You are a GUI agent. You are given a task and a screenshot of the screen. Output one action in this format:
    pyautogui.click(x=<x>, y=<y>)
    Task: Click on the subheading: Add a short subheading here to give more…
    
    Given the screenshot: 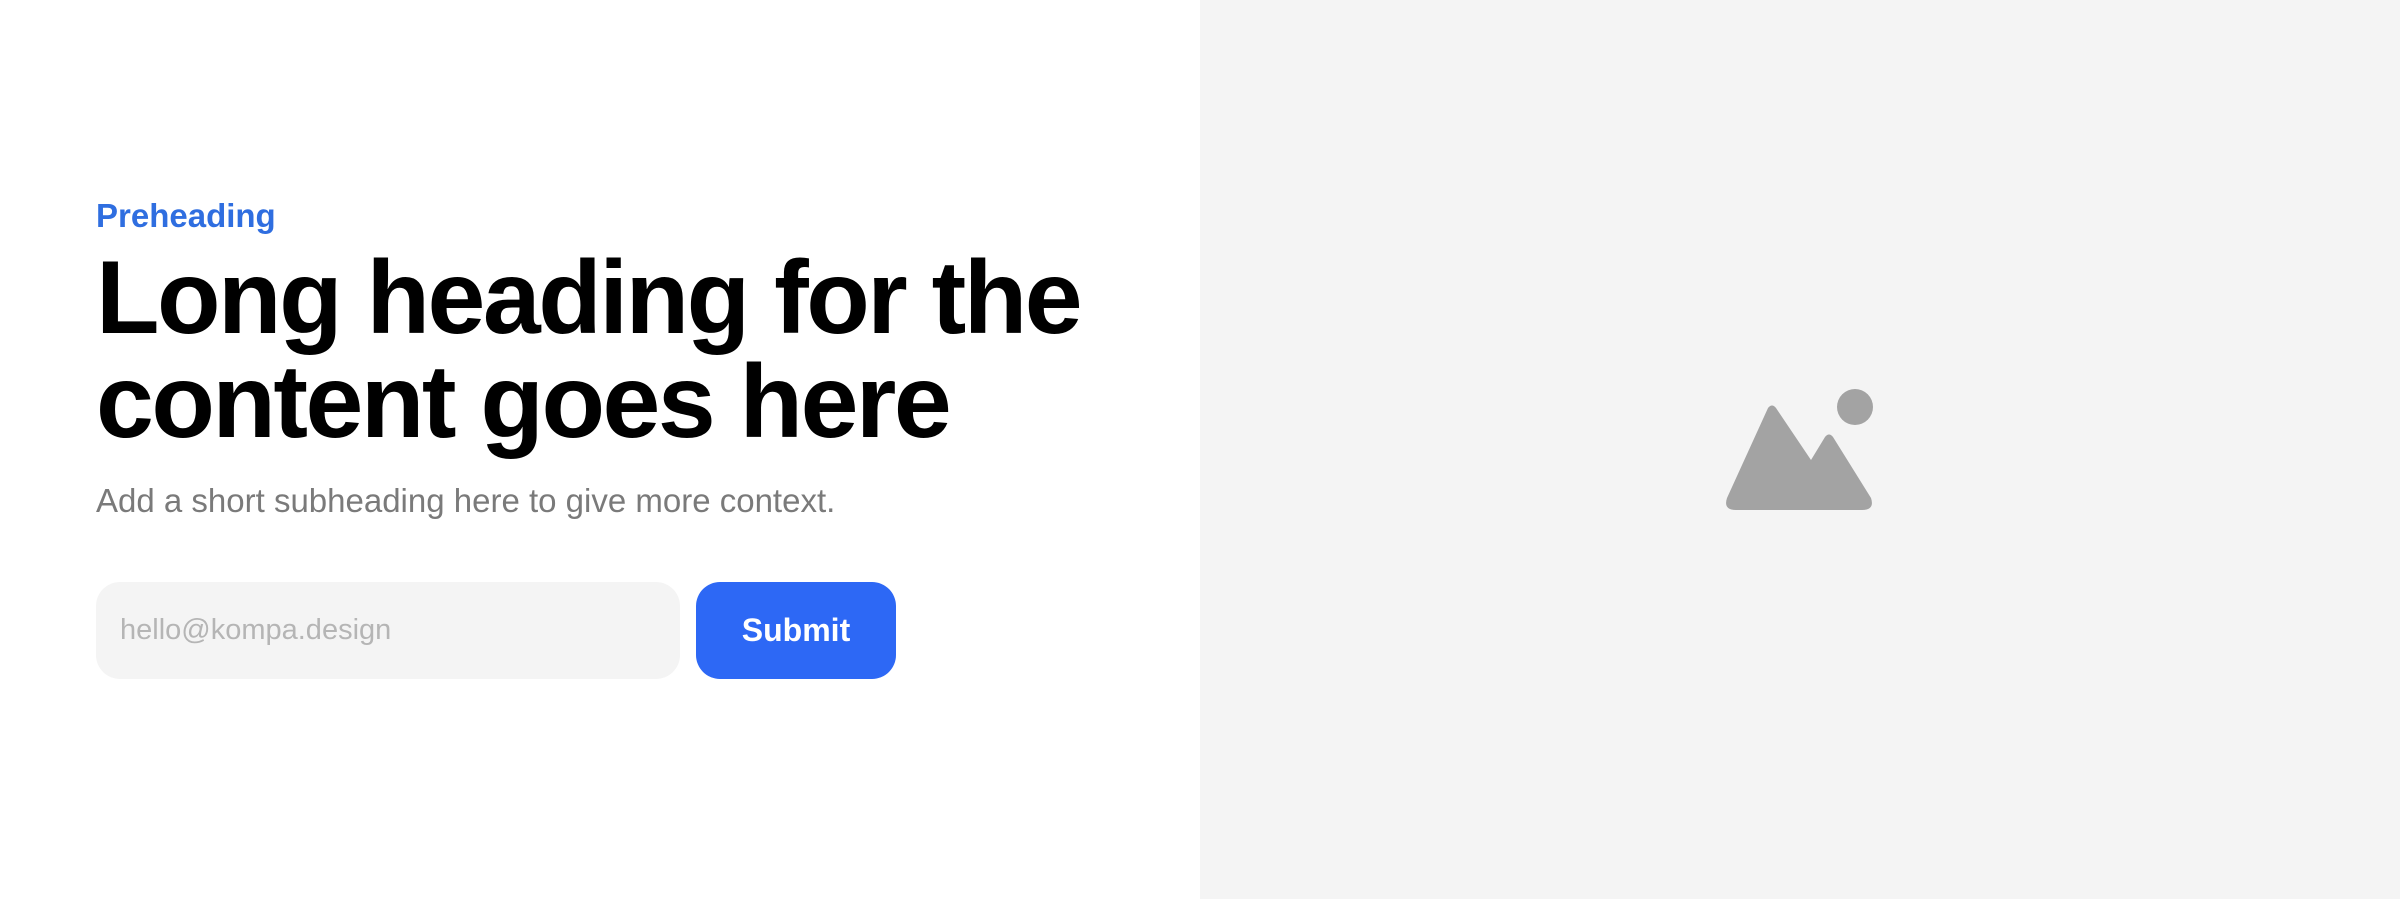 What is the action you would take?
    pyautogui.click(x=466, y=500)
    